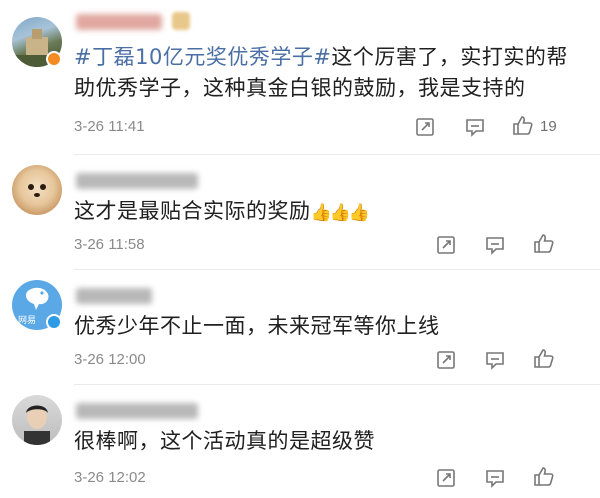  I want to click on comment-text: 很棒啊，这个活动真的是超级赞, so click(324, 441).